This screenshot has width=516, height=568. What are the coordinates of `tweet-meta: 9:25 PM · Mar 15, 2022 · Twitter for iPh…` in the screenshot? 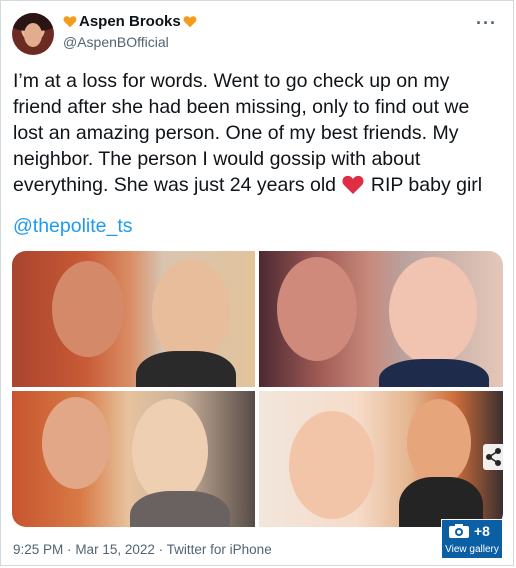 It's located at (142, 549).